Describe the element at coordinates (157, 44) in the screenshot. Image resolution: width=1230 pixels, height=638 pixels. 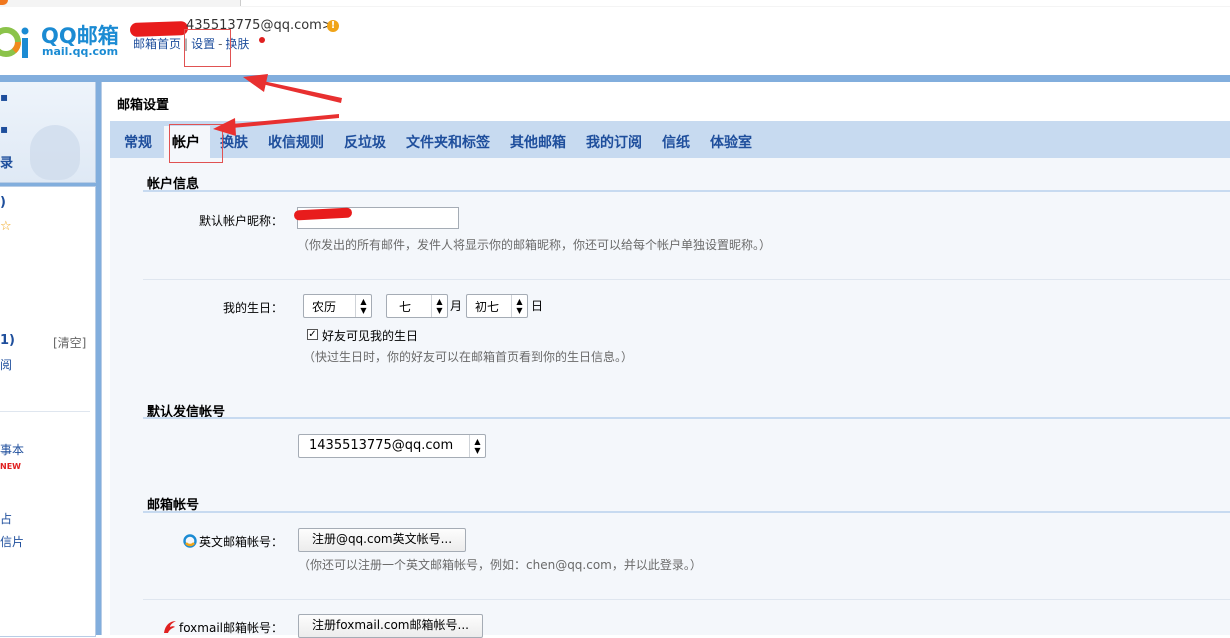
I see `nav-home-link: 邮箱首页` at that location.